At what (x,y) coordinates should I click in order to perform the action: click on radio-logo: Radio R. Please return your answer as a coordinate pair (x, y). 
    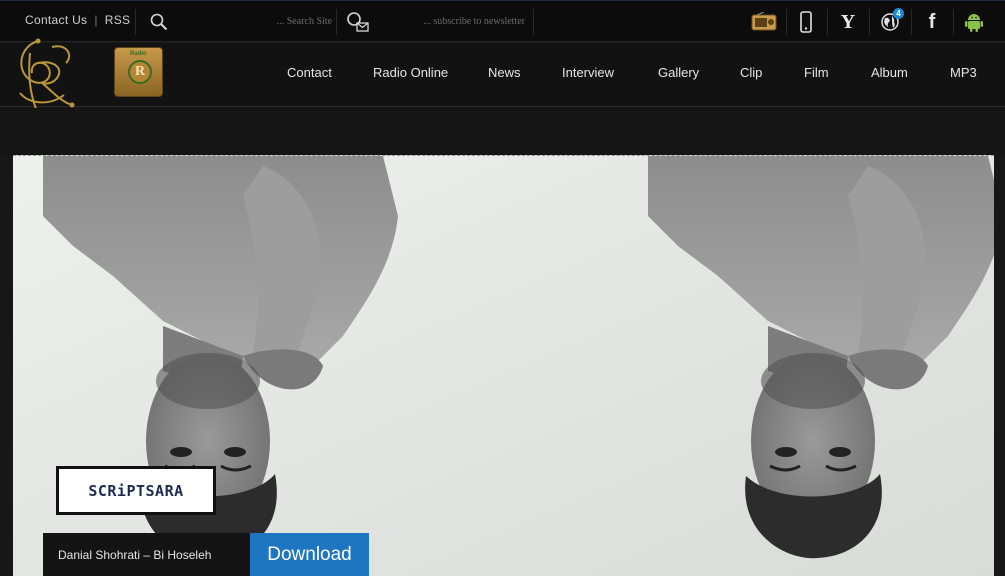
    Looking at the image, I should click on (138, 72).